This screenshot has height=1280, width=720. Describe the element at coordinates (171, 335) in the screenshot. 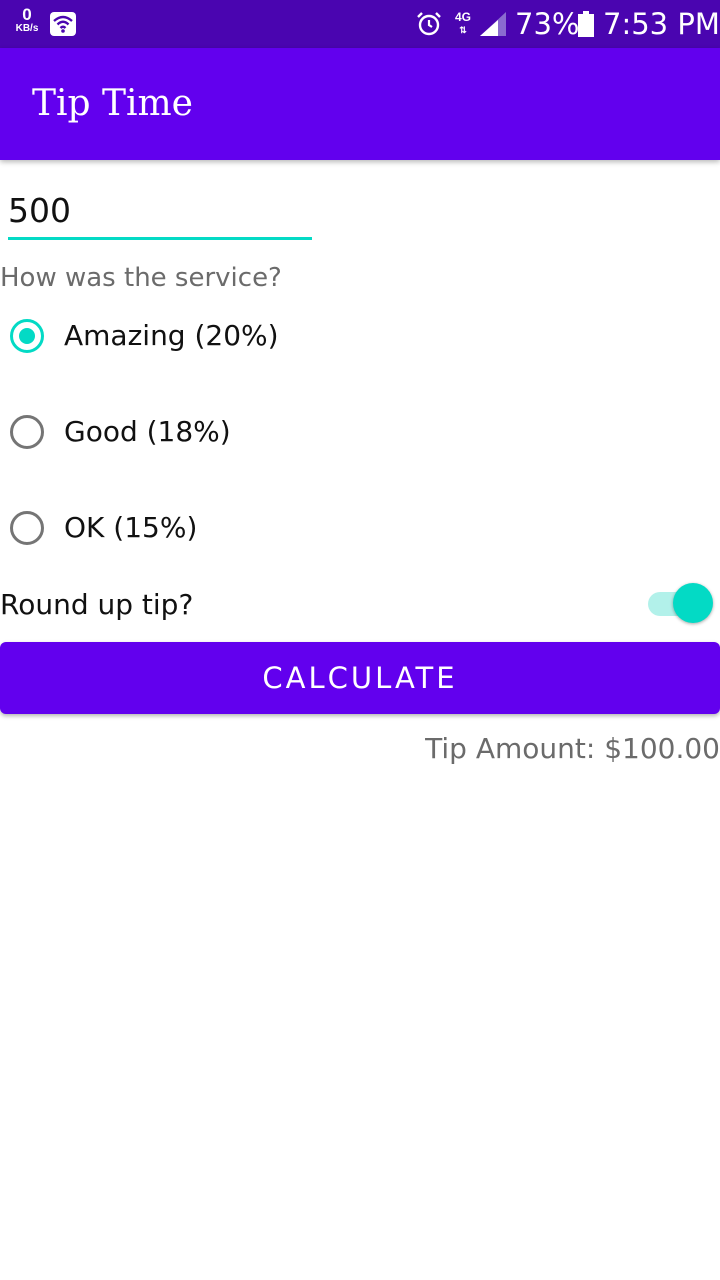

I see `option-amazing-label: Amazing (20%)` at that location.